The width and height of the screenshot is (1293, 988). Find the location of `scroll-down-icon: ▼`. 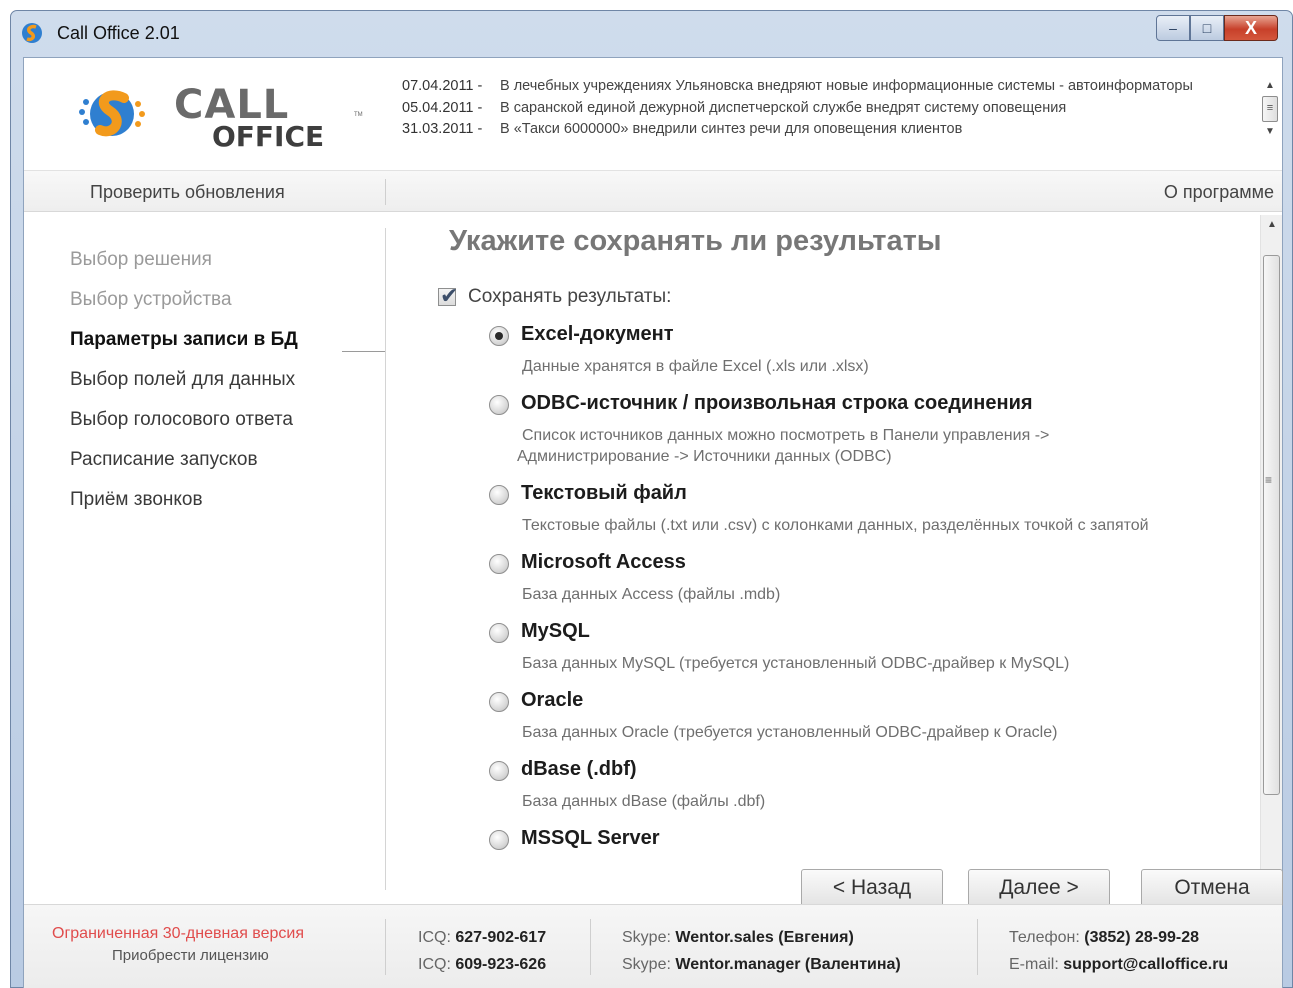

scroll-down-icon: ▼ is located at coordinates (1270, 132).